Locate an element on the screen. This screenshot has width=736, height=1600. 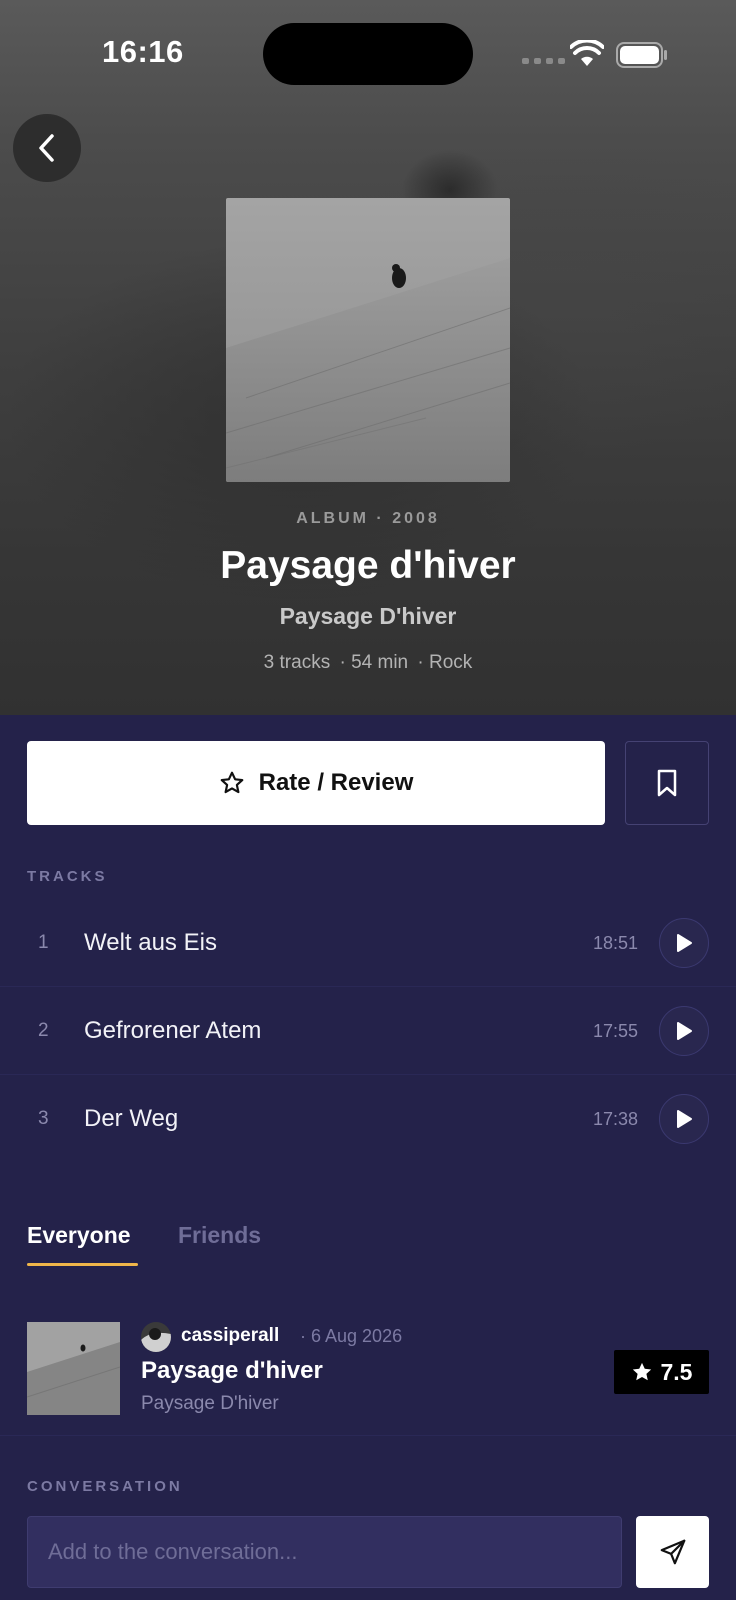
star-outline-icon is located at coordinates (231, 782).